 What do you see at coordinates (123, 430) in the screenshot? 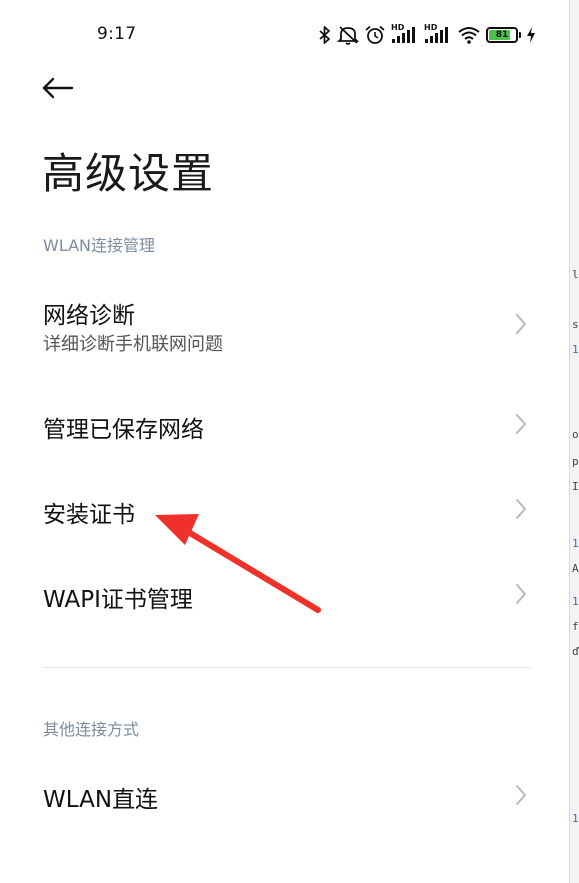
I see `menu-item-label: 管理已保存网络` at bounding box center [123, 430].